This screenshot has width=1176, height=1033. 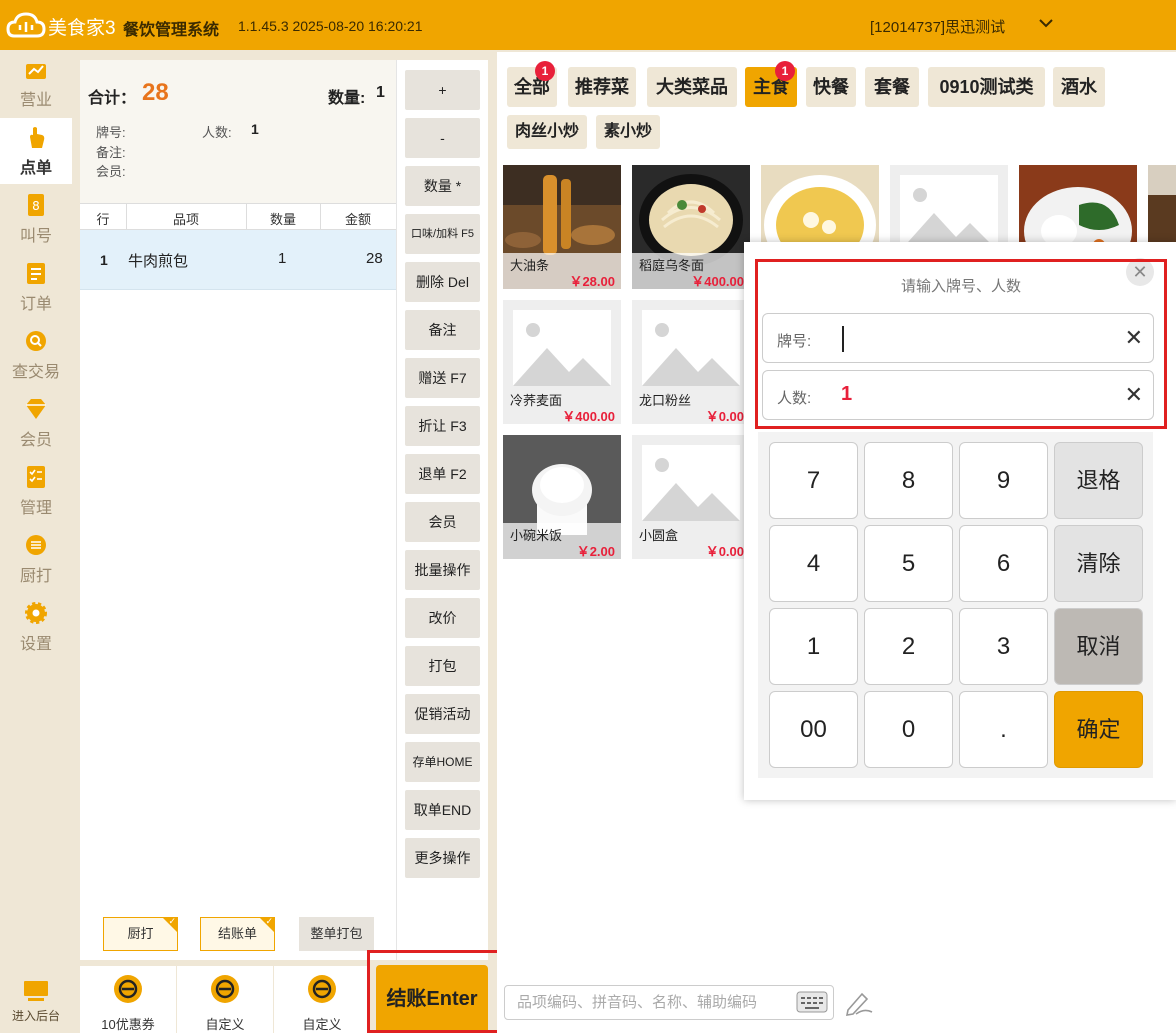 What do you see at coordinates (442, 618) in the screenshot?
I see `change-price-button: 改价` at bounding box center [442, 618].